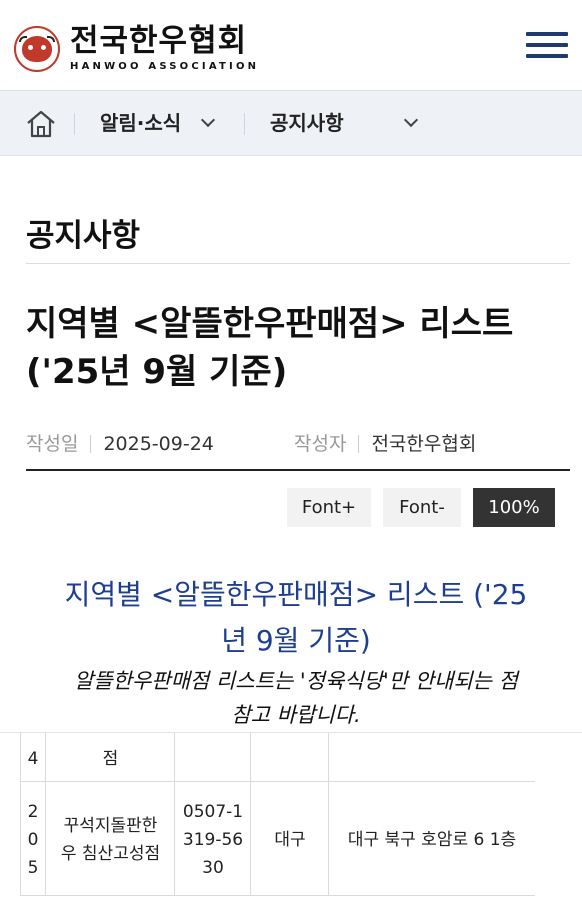 This screenshot has width=582, height=914. Describe the element at coordinates (296, 681) in the screenshot. I see `content-note-line1: 알뜰한우판매점 리스트는 '정육식당'만 안내되는 점` at that location.